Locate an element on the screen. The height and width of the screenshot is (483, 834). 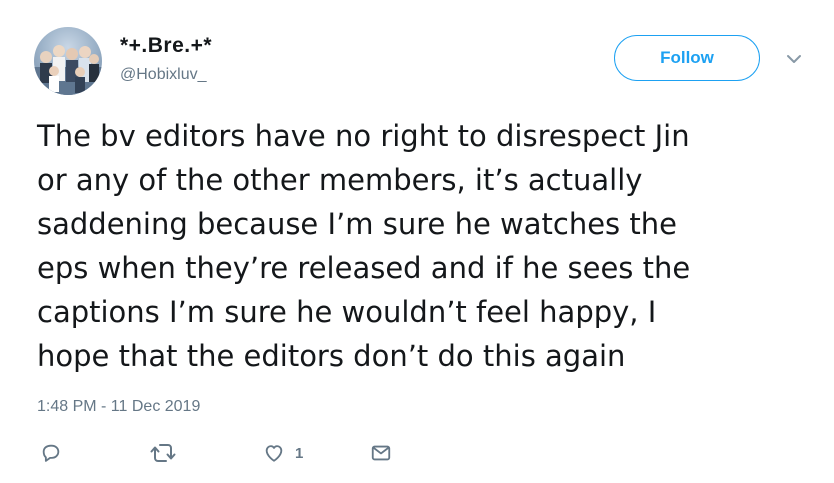
reply-button is located at coordinates (51, 453).